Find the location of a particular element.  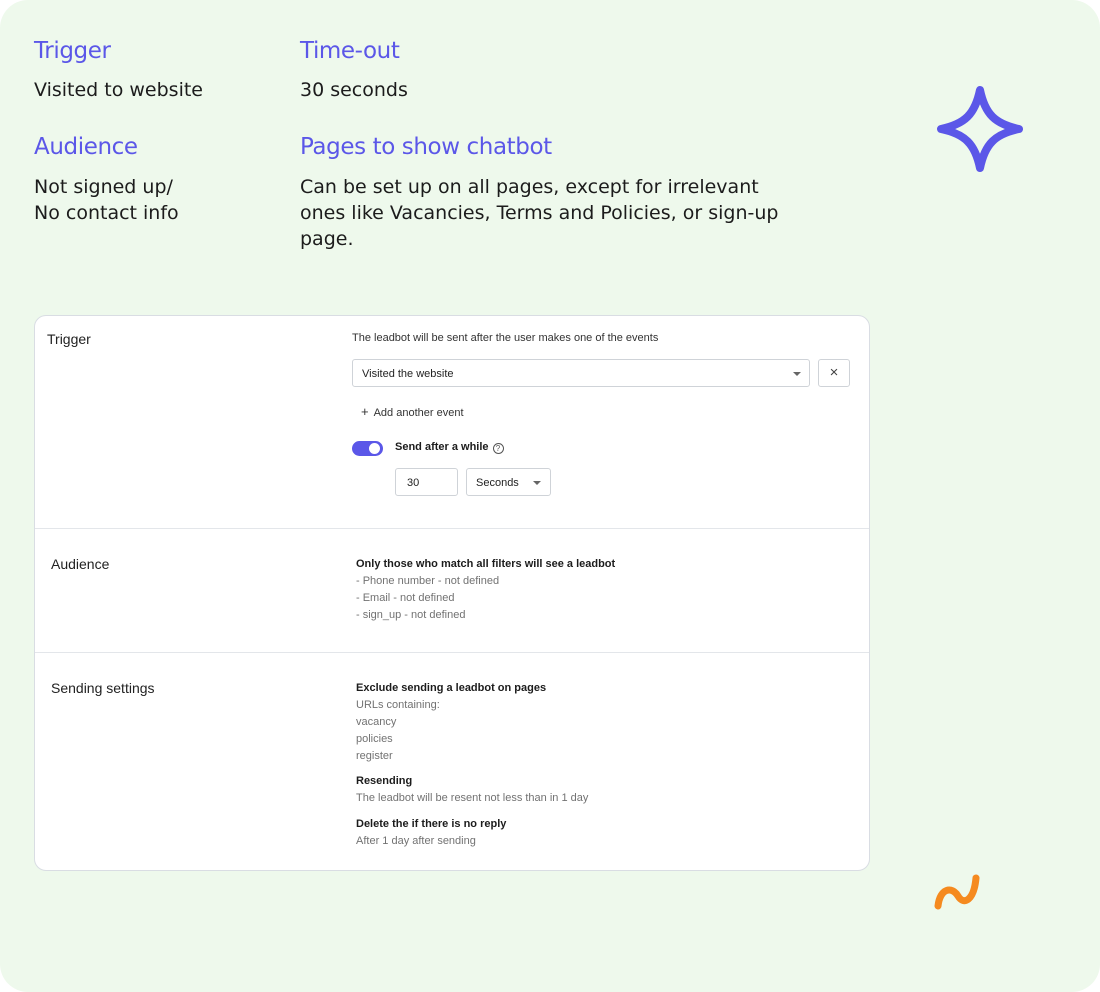

add-event-label: Add another event is located at coordinates (418, 413).